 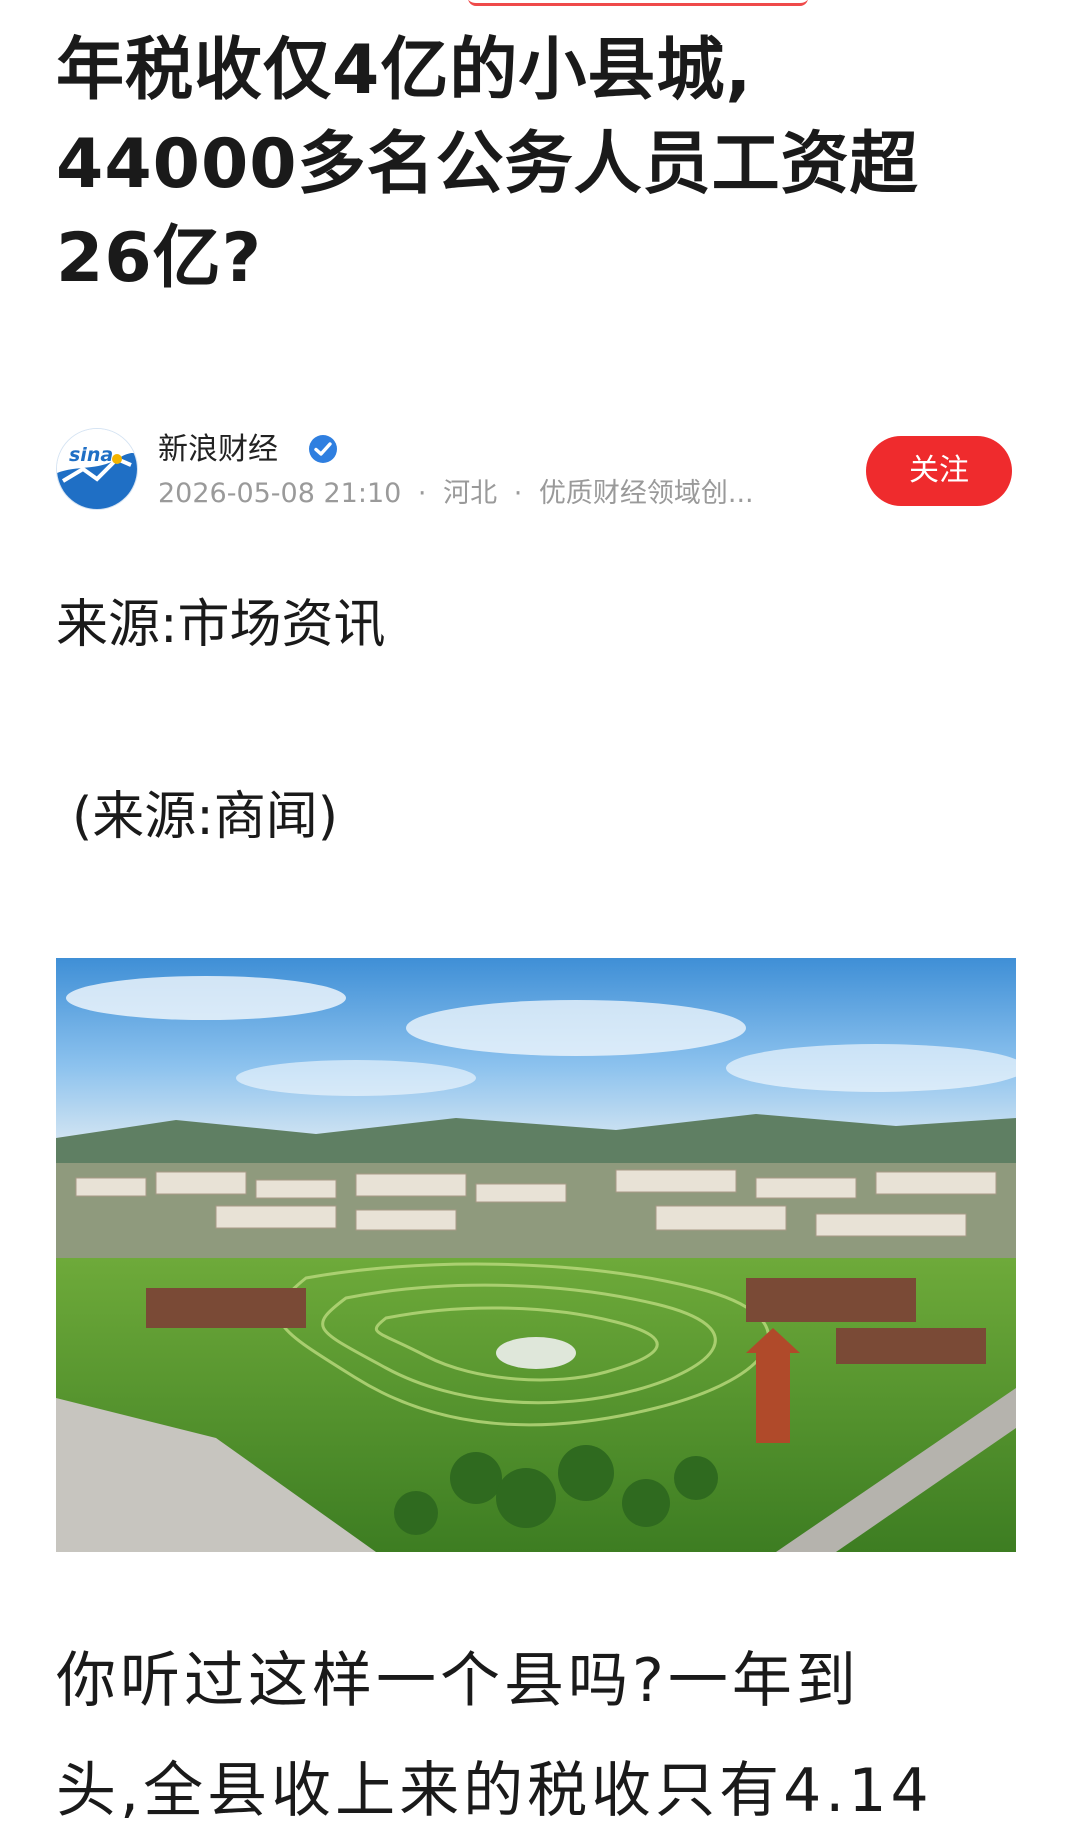 I want to click on sina-logo-icon: sina, so click(x=97, y=469).